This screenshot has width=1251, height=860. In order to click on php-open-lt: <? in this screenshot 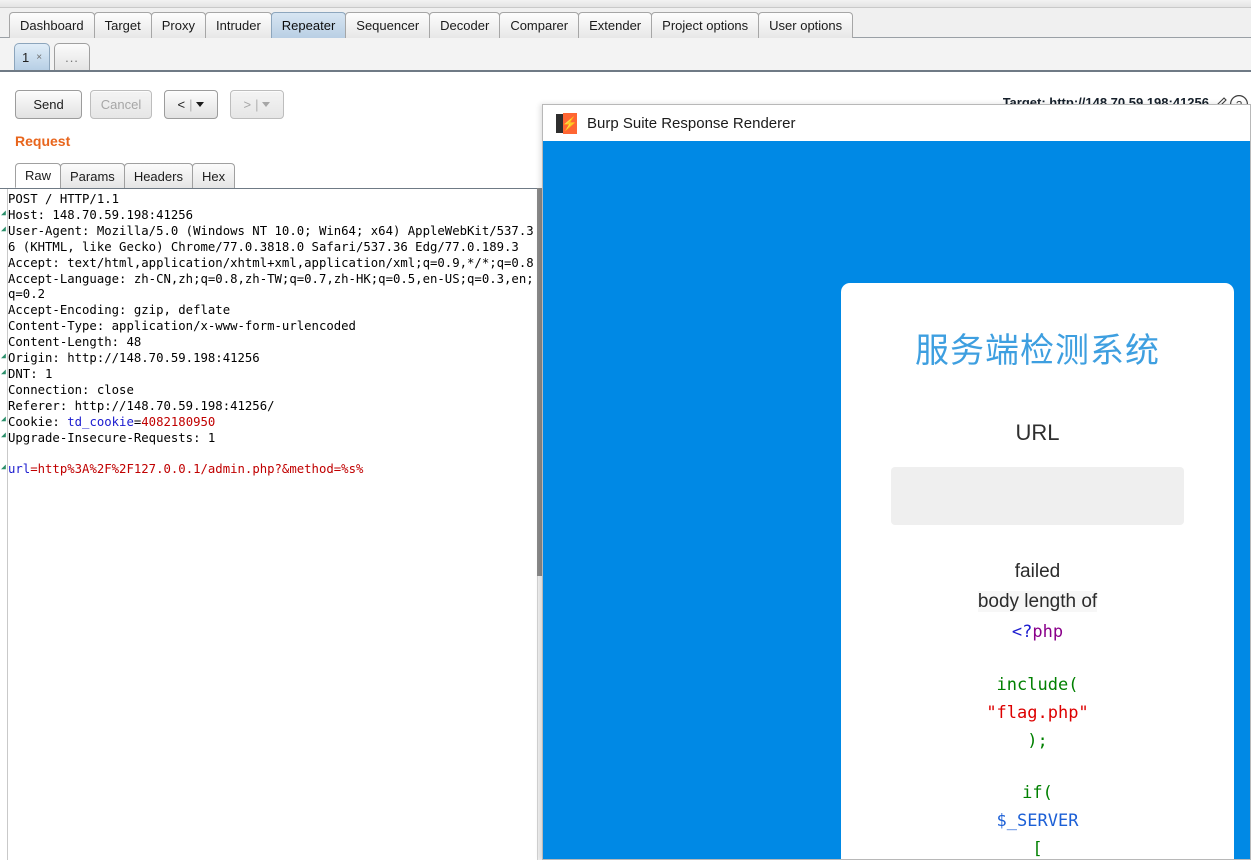, I will do `click(1022, 632)`.